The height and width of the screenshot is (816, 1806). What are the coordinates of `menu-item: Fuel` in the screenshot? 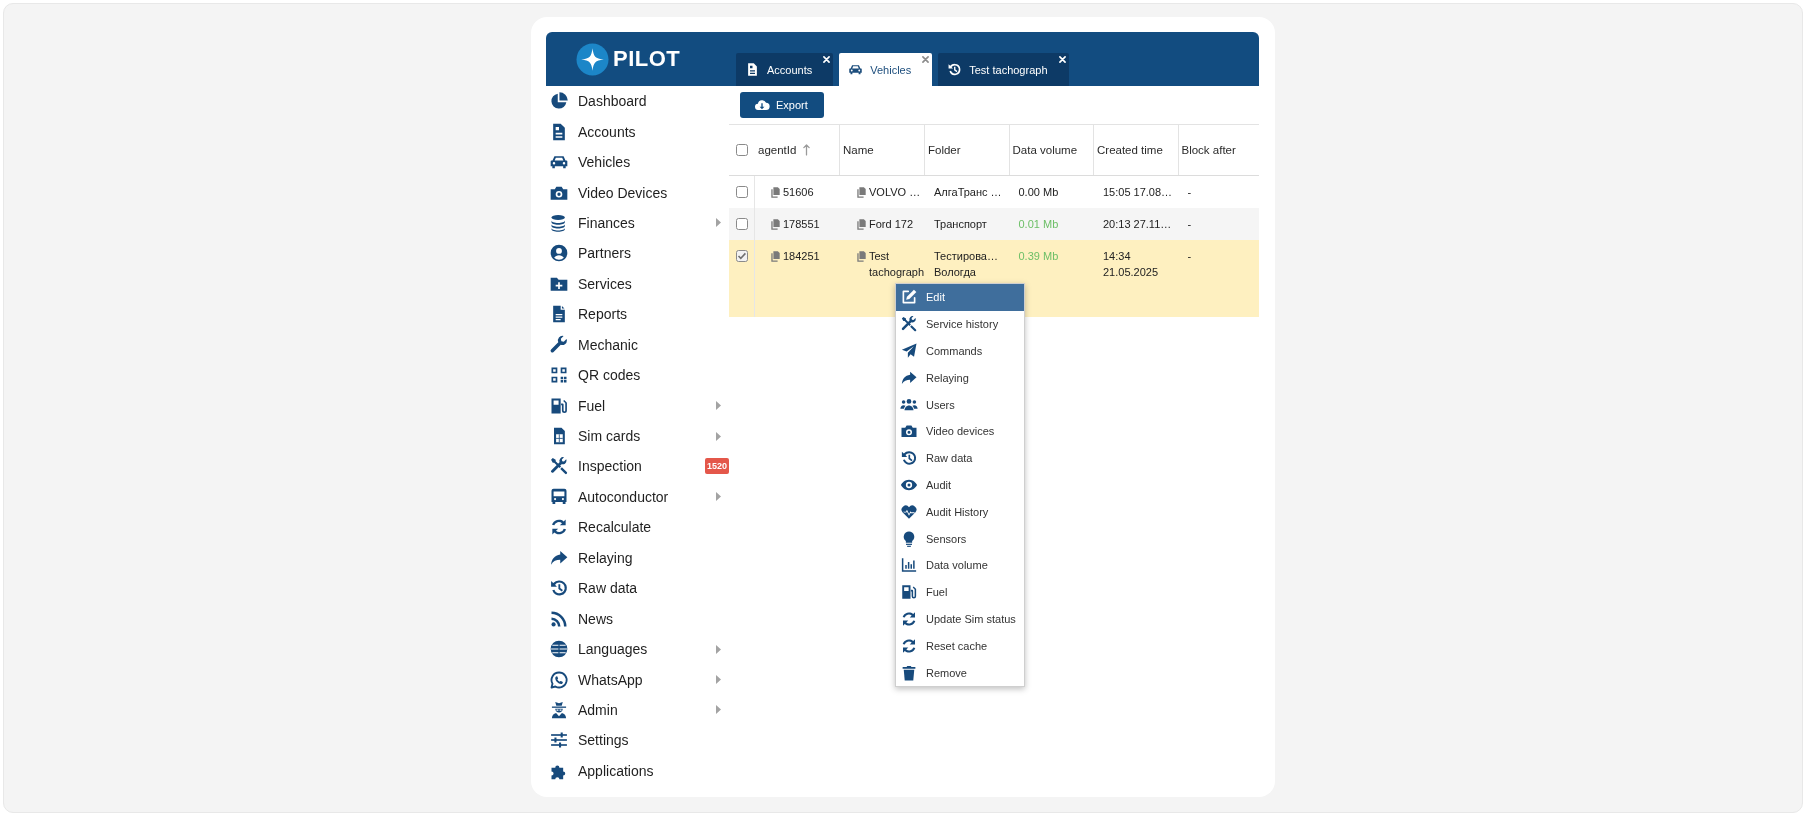 It's located at (960, 592).